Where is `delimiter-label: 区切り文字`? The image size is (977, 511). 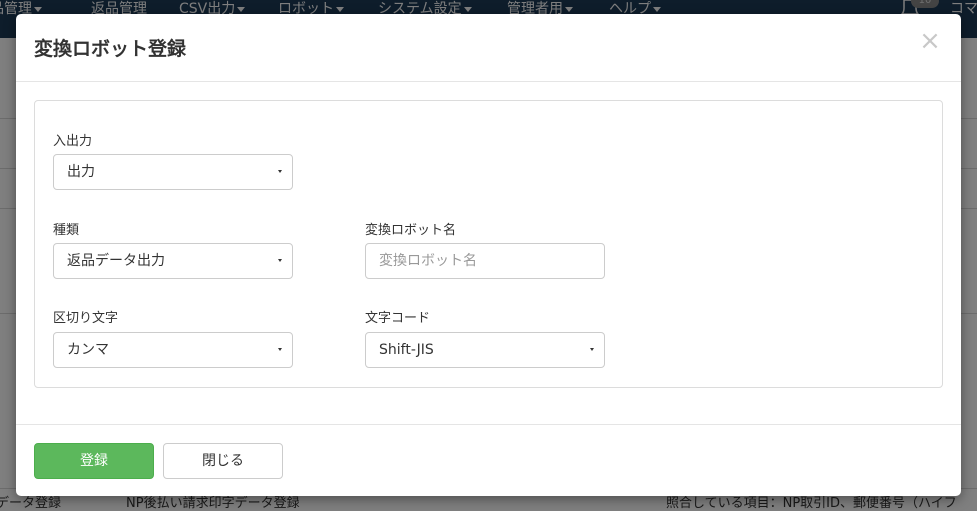
delimiter-label: 区切り文字 is located at coordinates (86, 318).